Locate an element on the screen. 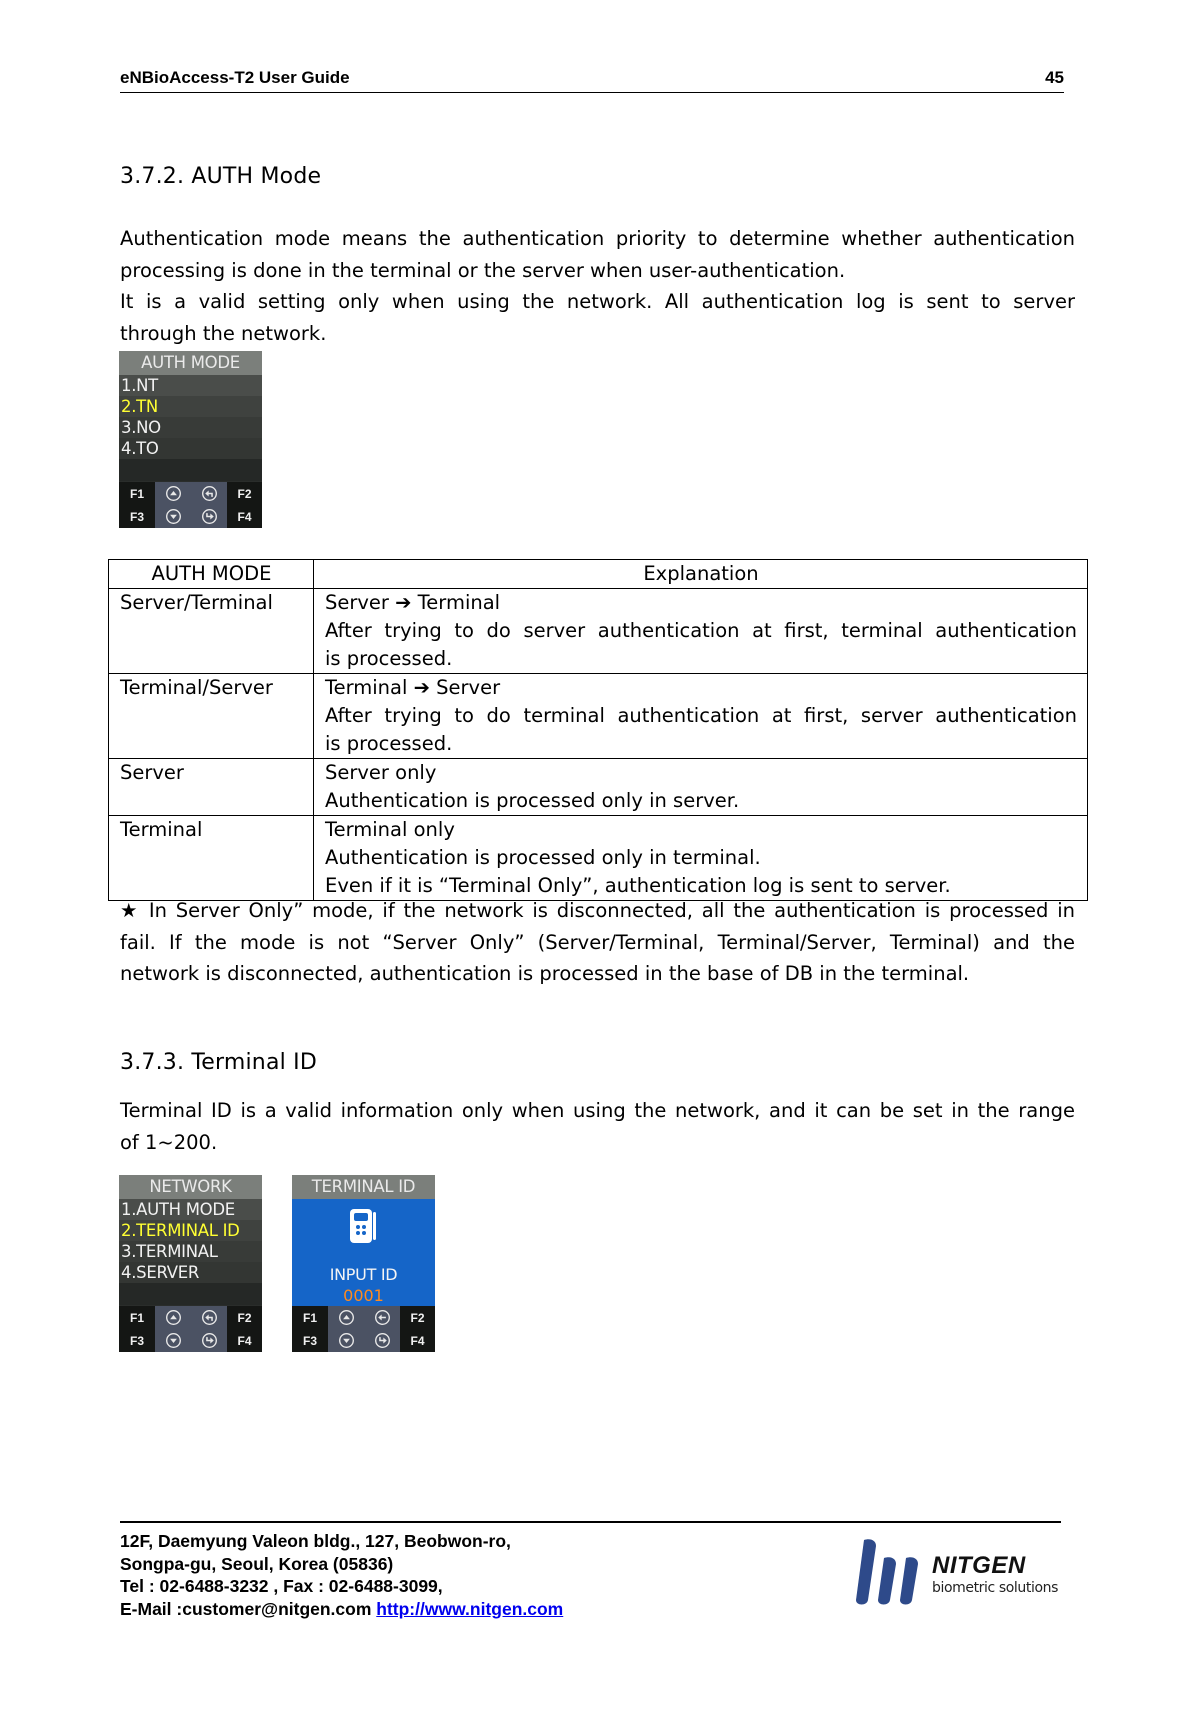  input-panel: INPUT ID 0001 is located at coordinates (363, 1252).